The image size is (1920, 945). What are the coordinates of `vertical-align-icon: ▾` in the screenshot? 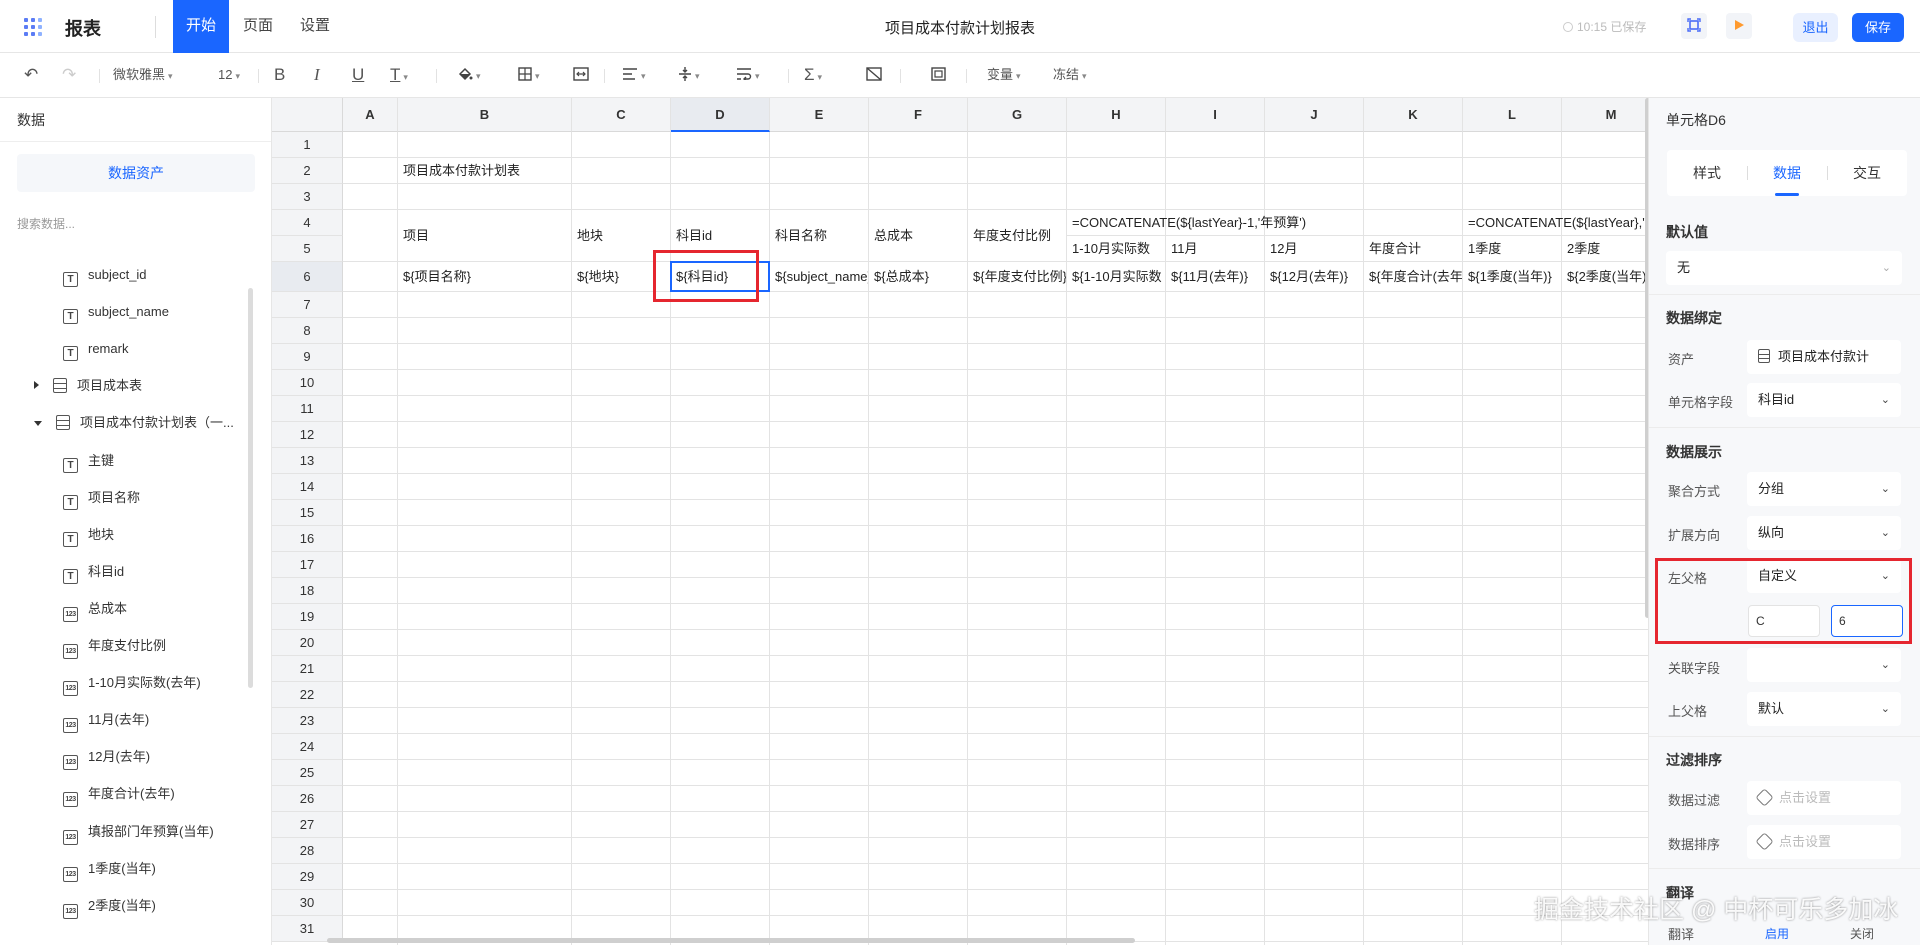 It's located at (689, 75).